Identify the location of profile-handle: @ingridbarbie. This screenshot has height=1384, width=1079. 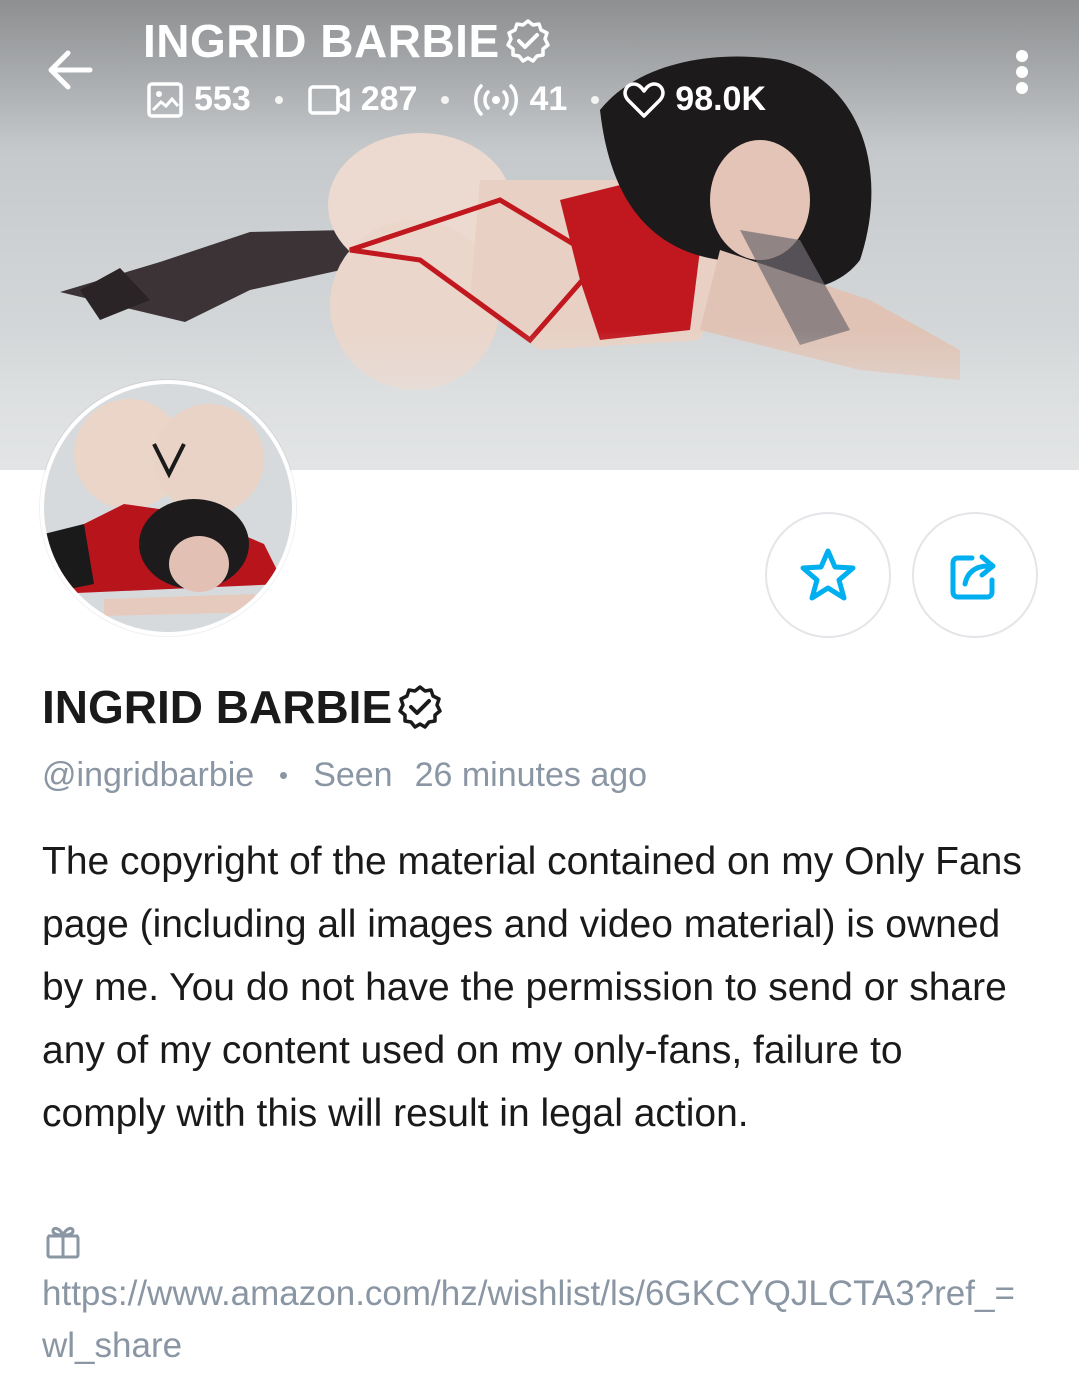
(148, 775).